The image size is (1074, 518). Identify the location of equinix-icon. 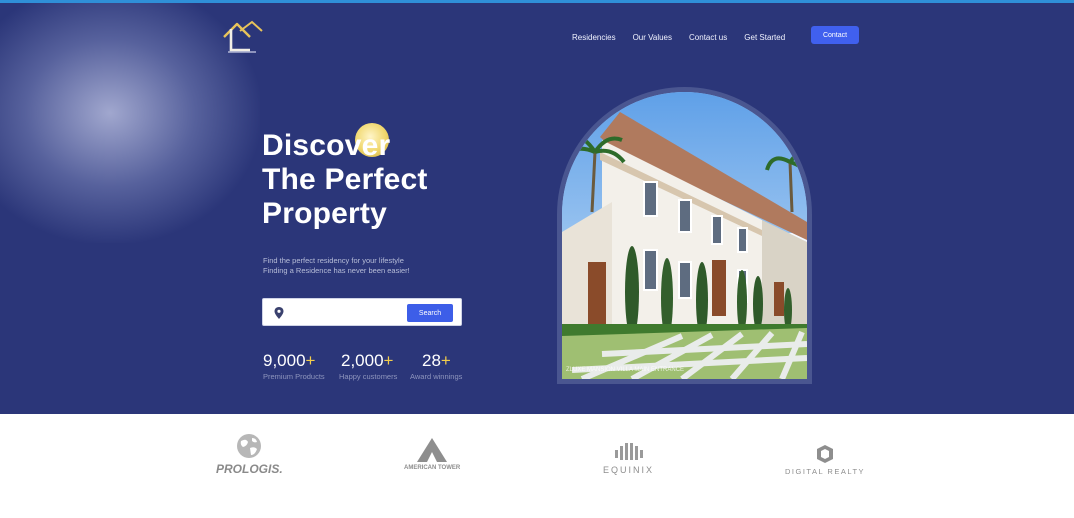
(628, 451).